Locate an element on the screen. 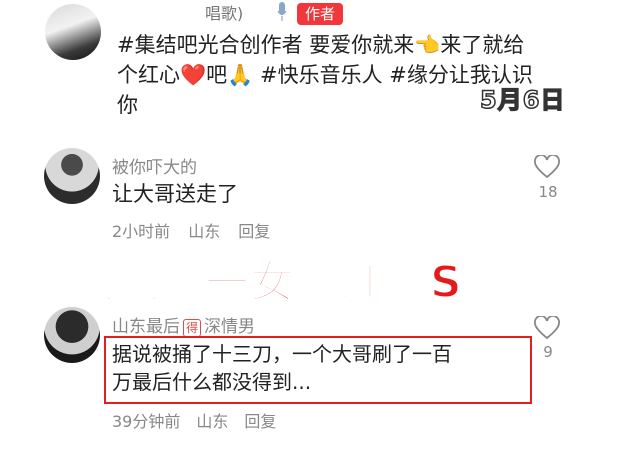 The width and height of the screenshot is (640, 453). date-watermark: 5月6日 is located at coordinates (522, 100).